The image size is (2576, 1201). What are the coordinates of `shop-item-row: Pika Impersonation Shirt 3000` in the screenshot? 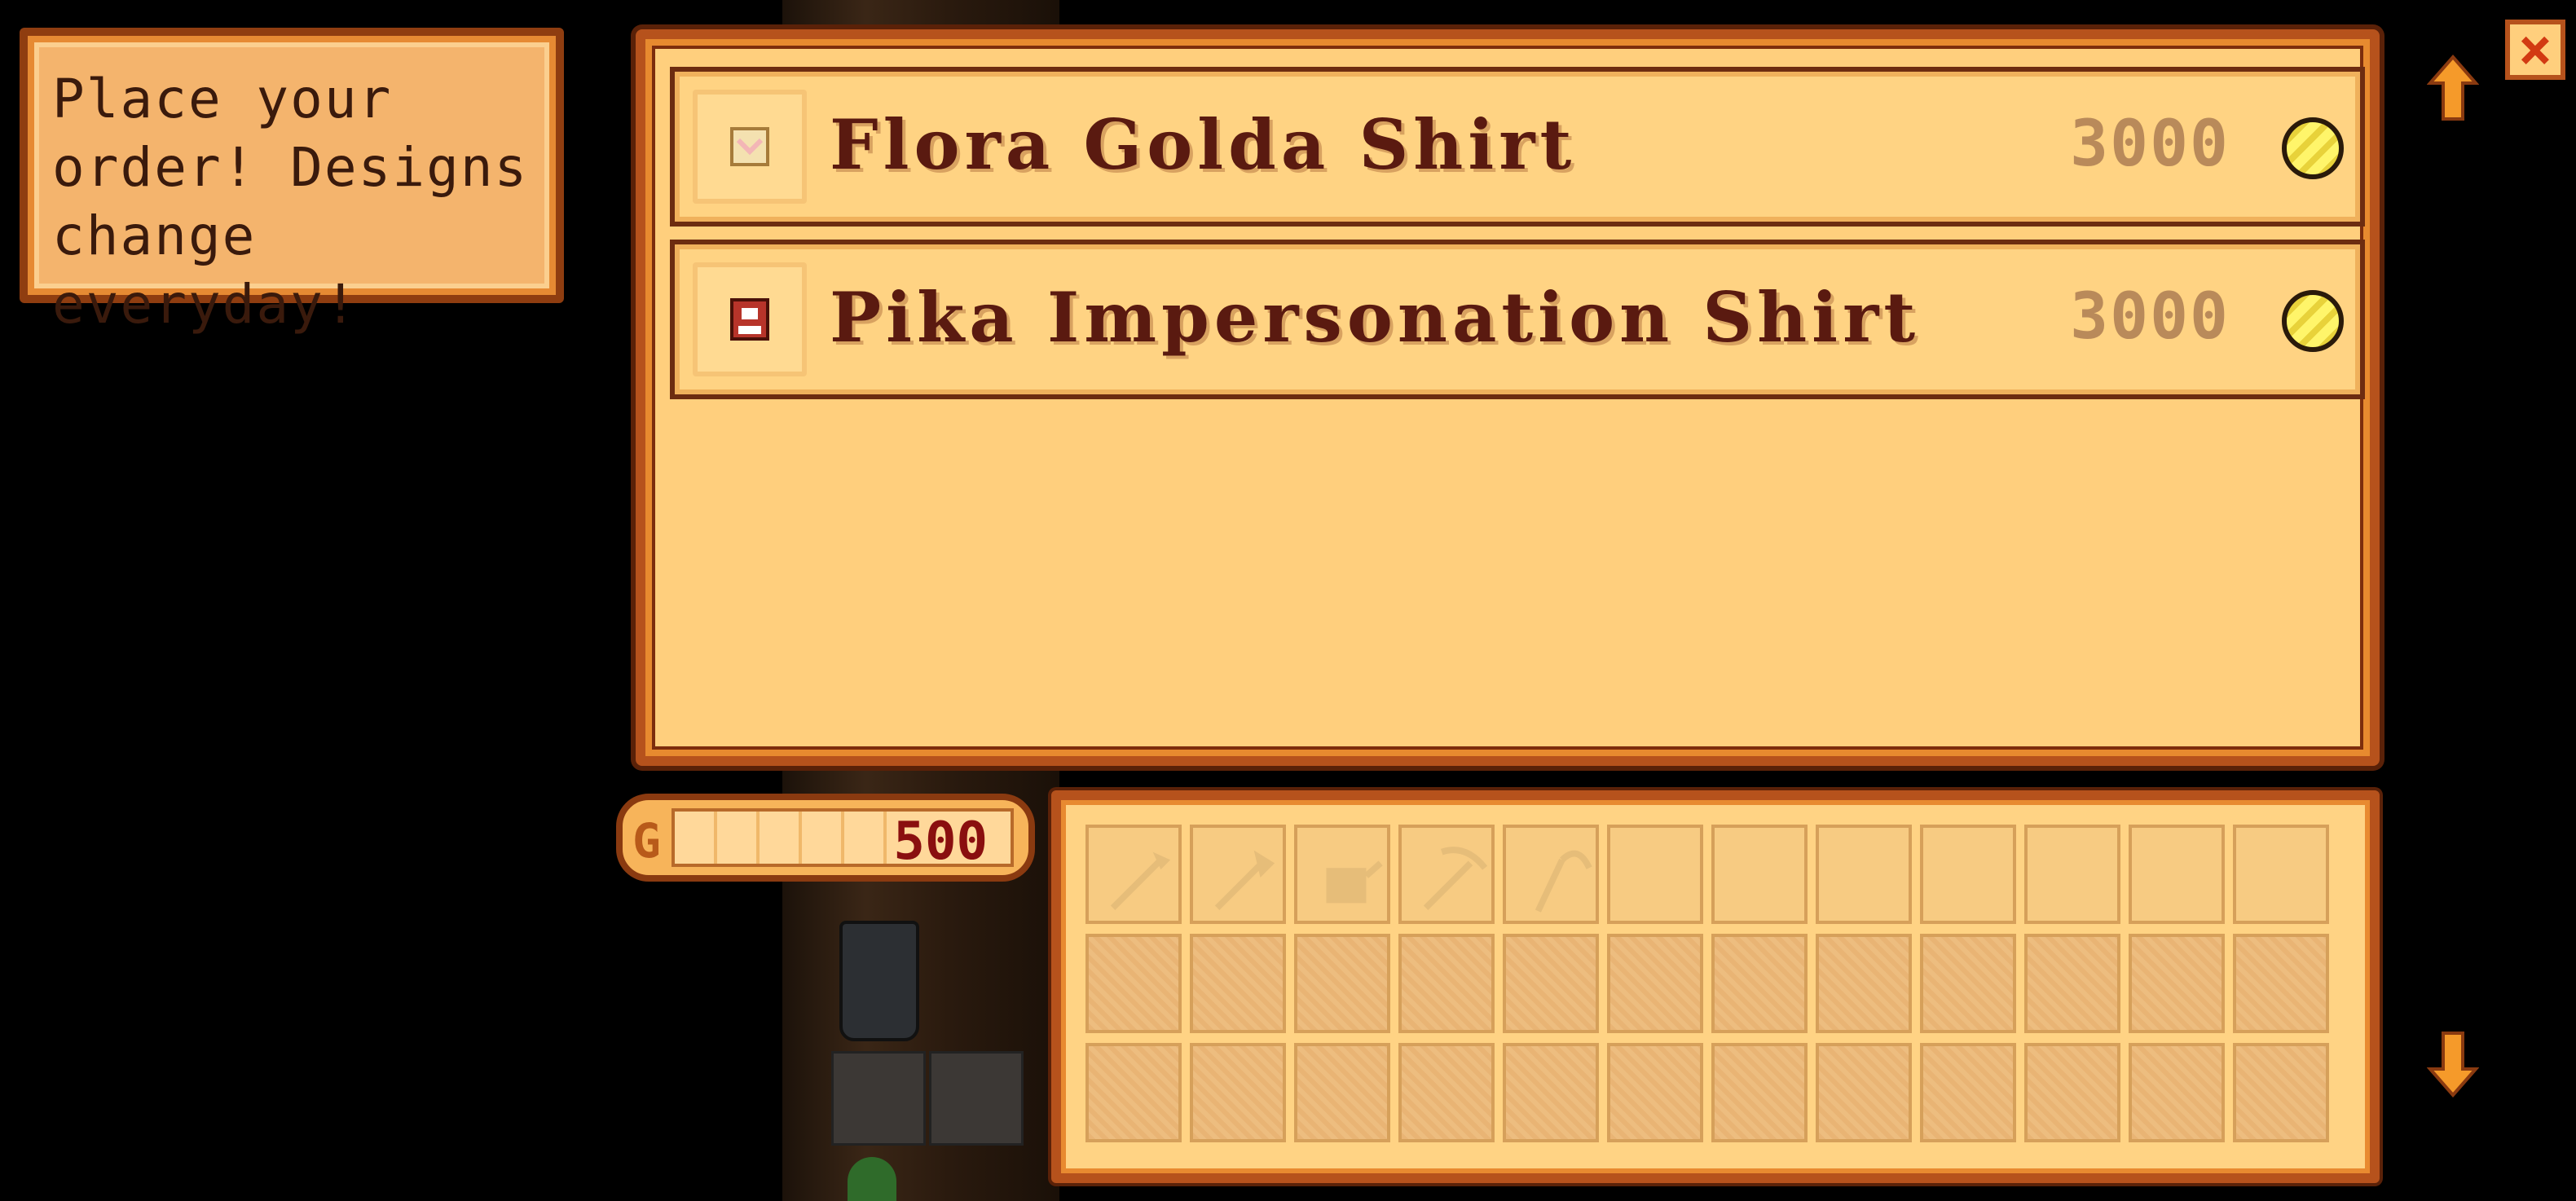 It's located at (1518, 319).